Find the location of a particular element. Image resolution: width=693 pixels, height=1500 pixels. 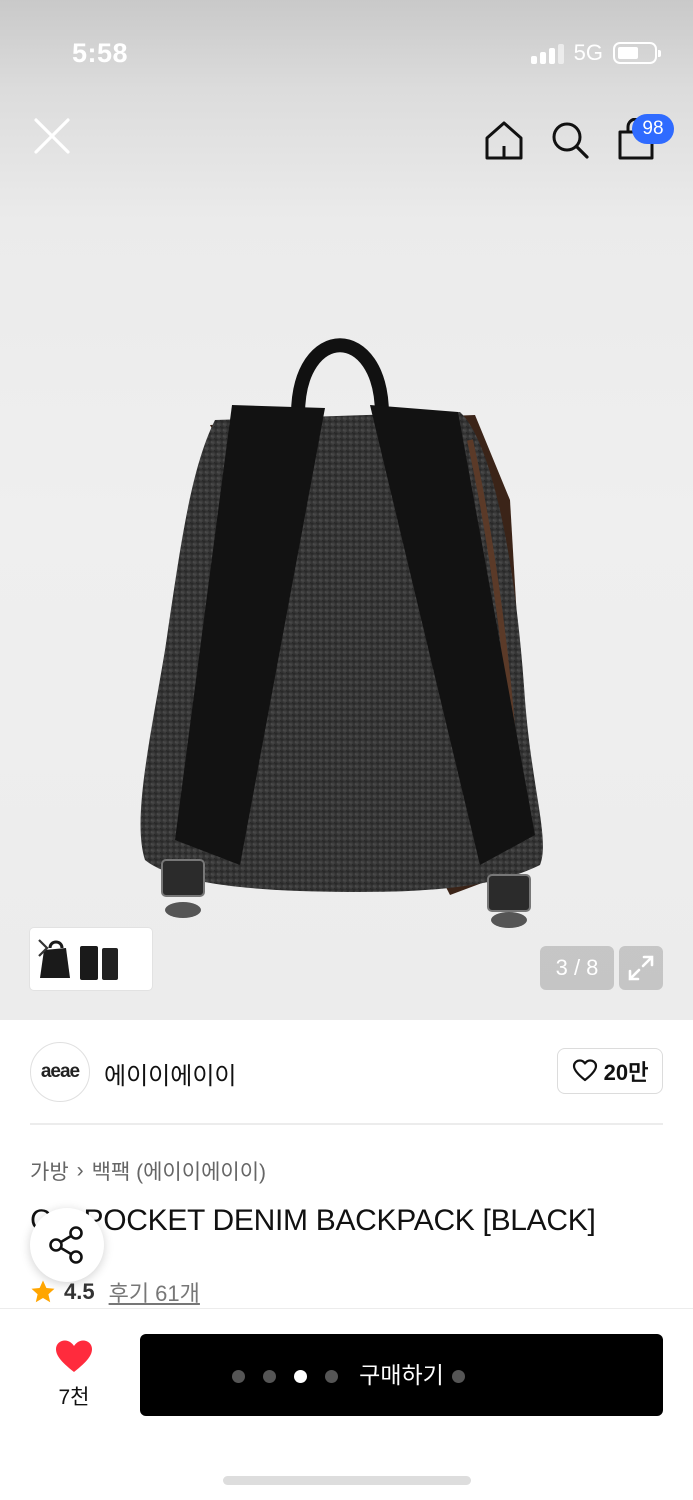

breadcrumb-category: 가방 is located at coordinates (49, 1171).